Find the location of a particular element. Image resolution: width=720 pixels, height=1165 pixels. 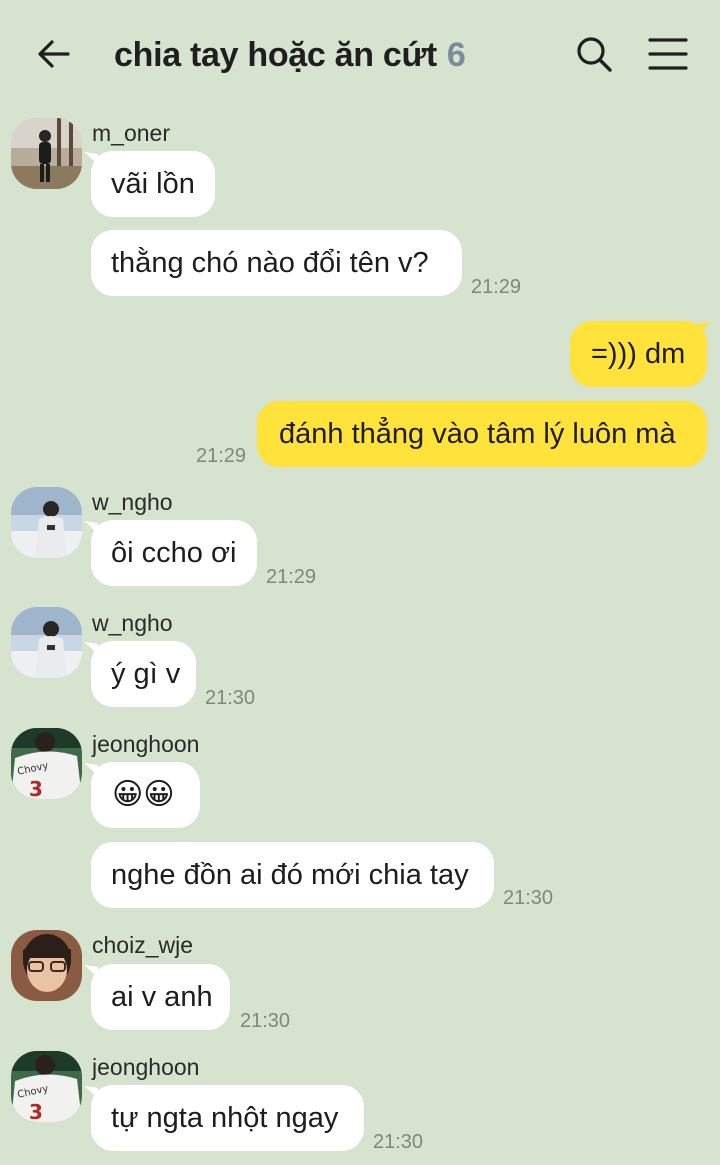

emoji-message-bubble: 😀😀 is located at coordinates (145, 795).